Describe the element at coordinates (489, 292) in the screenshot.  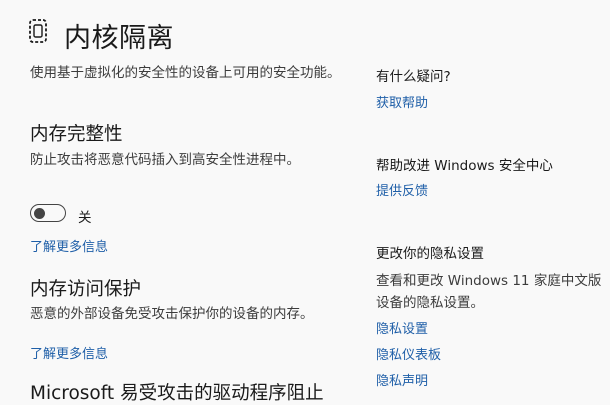
I see `privacy-description: 查看和更改 Windows 11 家庭中文版设备的隐私设置。` at that location.